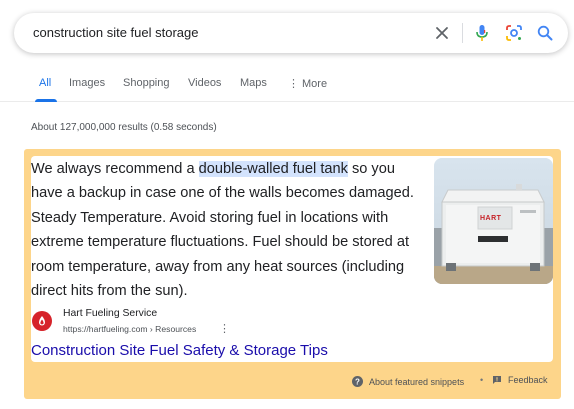 The width and height of the screenshot is (574, 409). What do you see at coordinates (462, 33) in the screenshot?
I see `search-bar-divider` at bounding box center [462, 33].